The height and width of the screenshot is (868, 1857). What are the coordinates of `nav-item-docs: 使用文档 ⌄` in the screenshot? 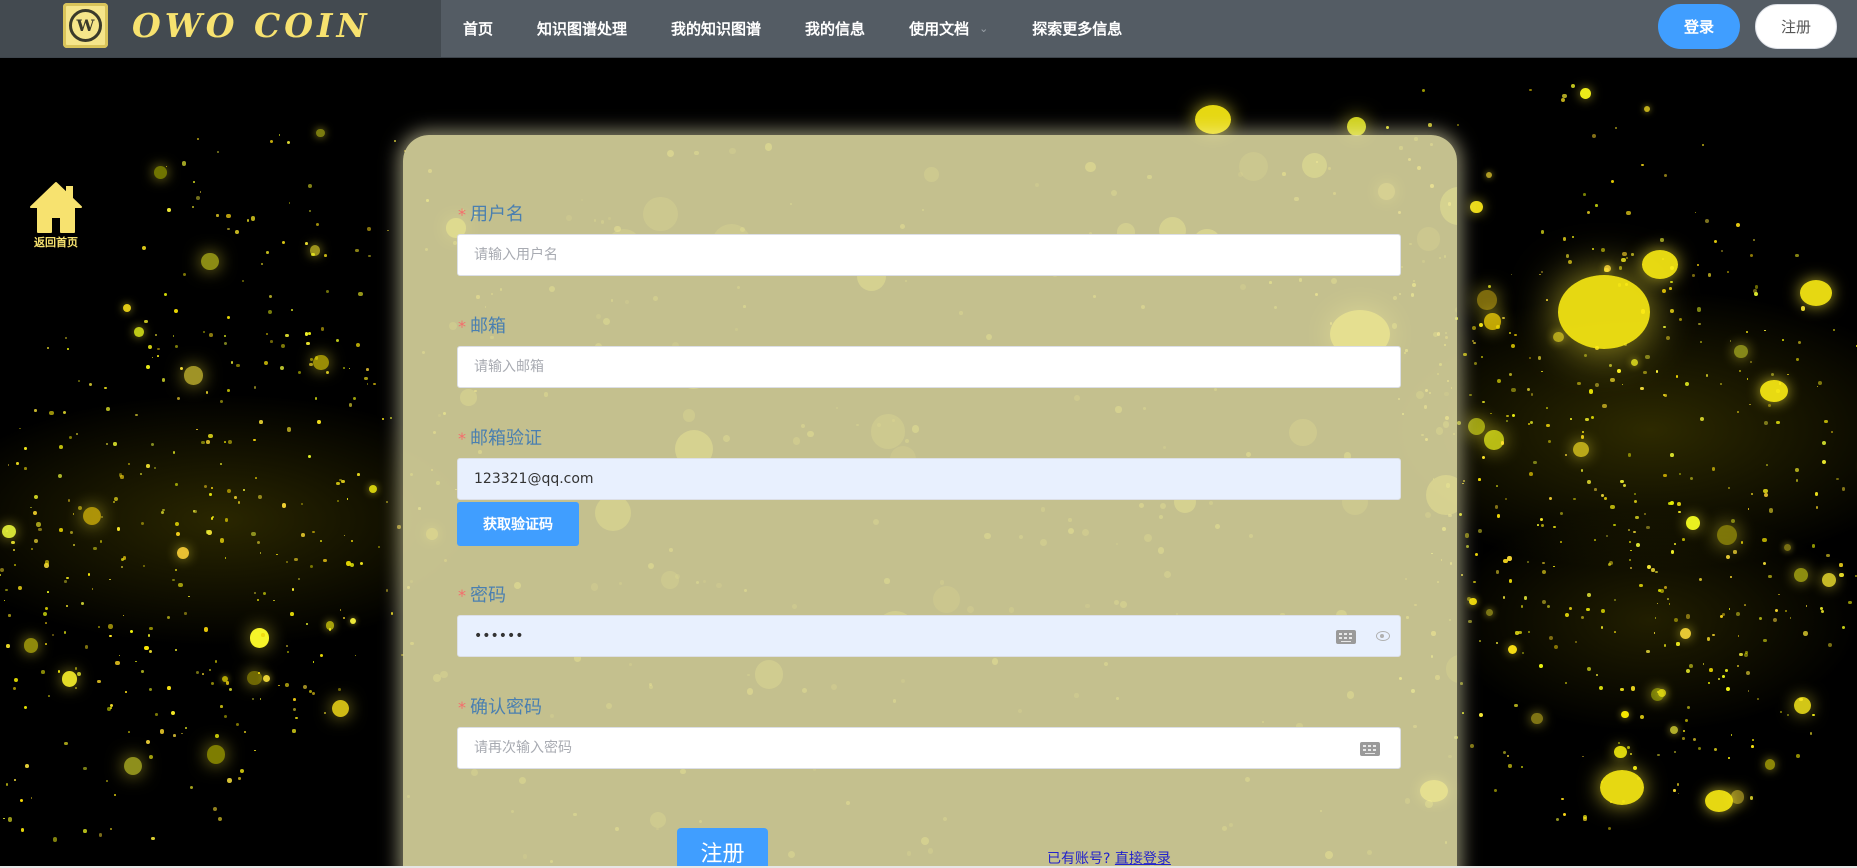 It's located at (948, 29).